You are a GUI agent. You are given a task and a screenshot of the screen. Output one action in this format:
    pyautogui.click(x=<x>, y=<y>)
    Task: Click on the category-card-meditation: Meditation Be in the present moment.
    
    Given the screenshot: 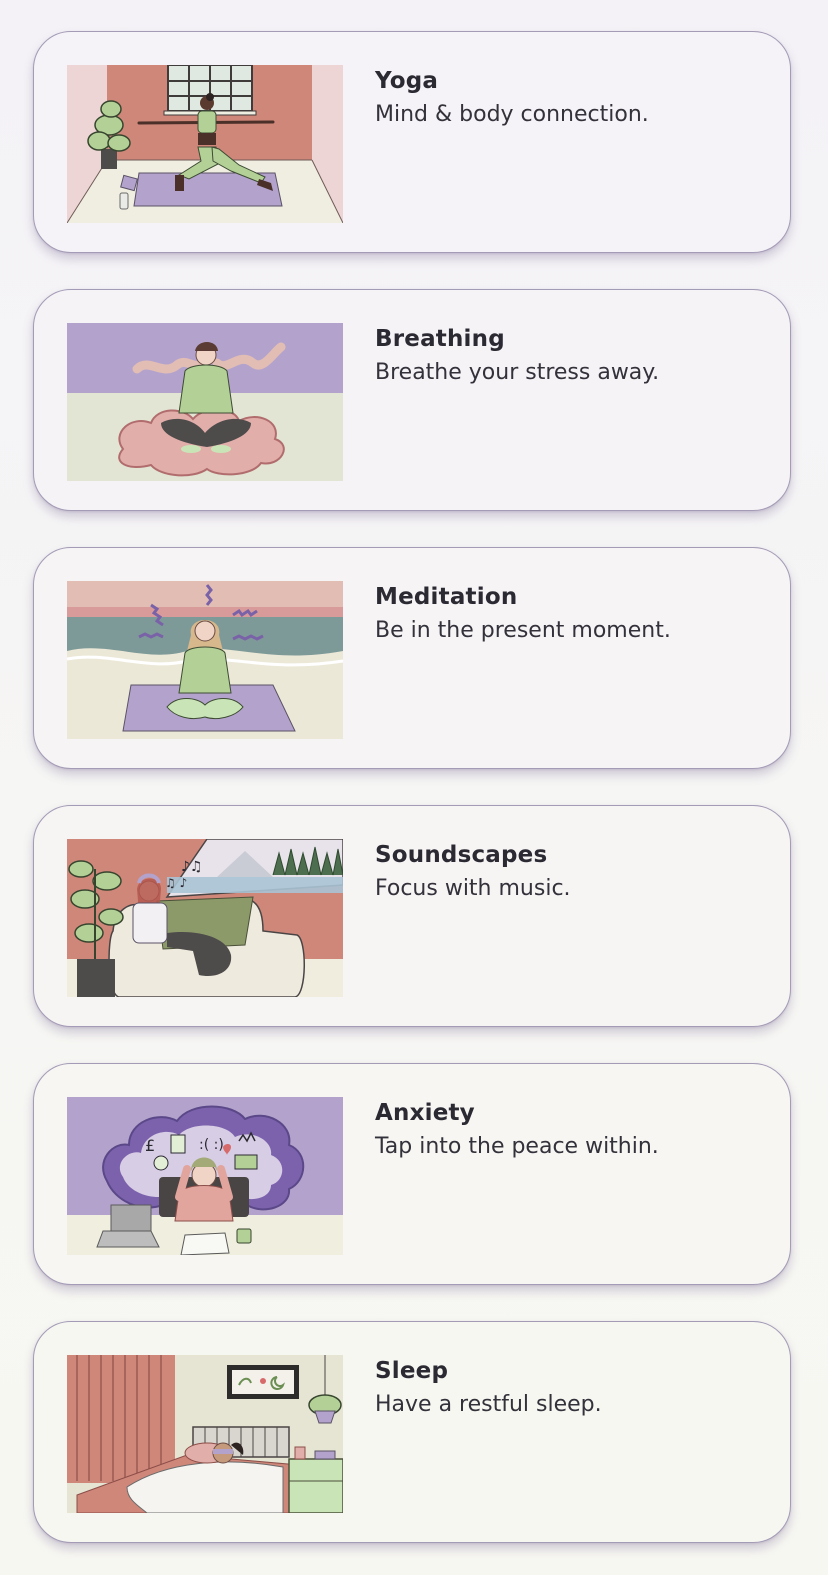 What is the action you would take?
    pyautogui.click(x=412, y=658)
    